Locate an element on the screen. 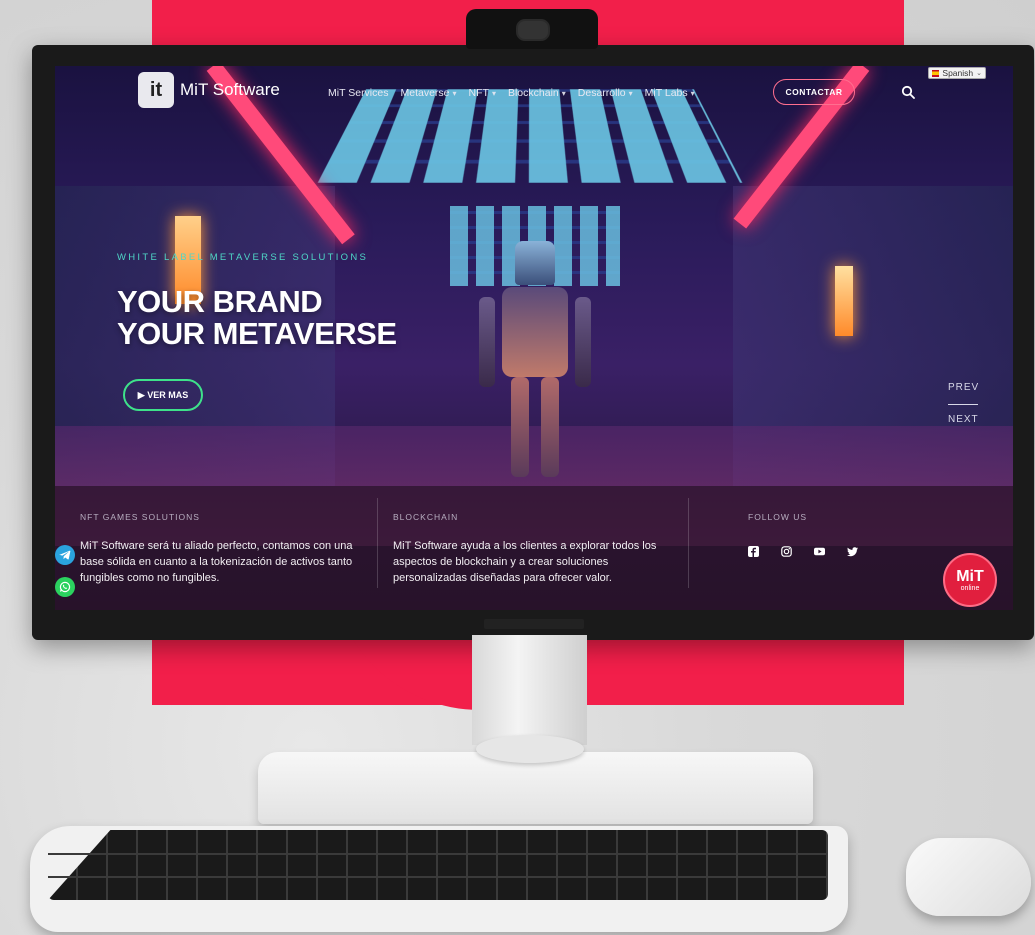 The width and height of the screenshot is (1035, 935). logo-text: MiT Software is located at coordinates (230, 89).